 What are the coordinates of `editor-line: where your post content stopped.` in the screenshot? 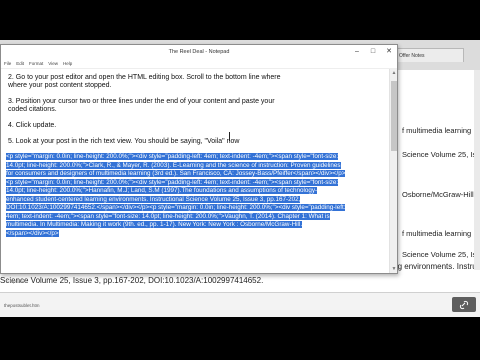 It's located at (60, 85).